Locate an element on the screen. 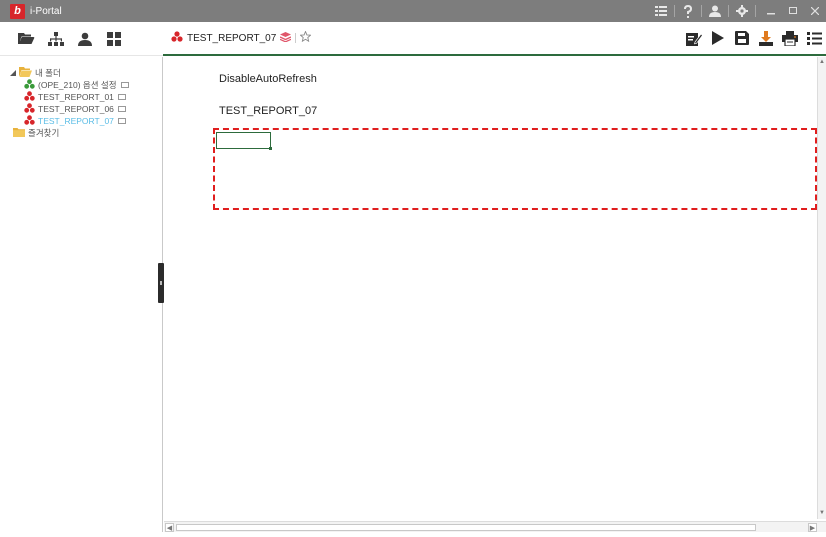  tab-label: TEST_REPORT_07 is located at coordinates (232, 38).